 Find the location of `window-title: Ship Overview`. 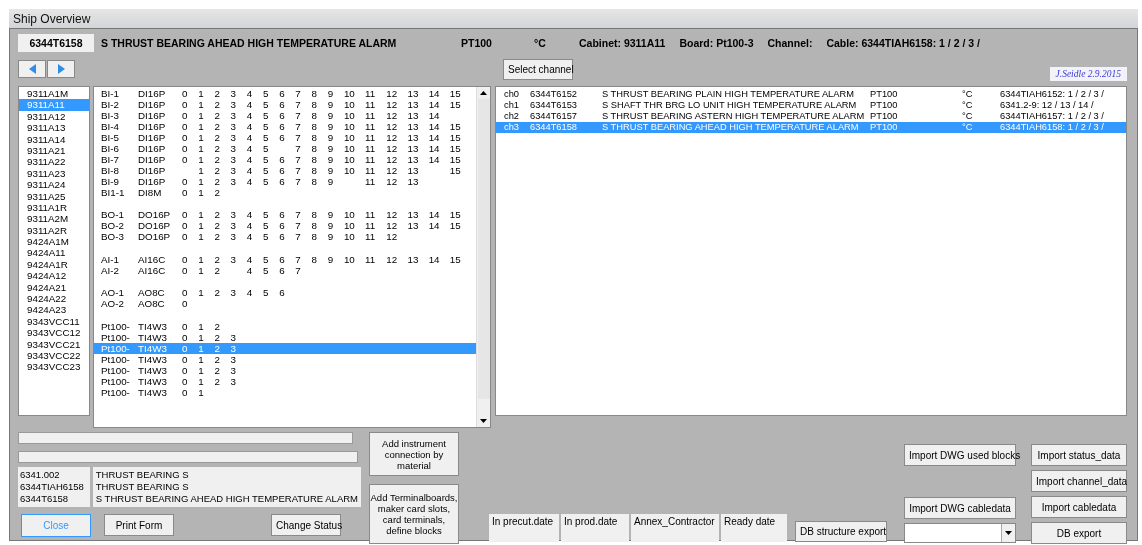

window-title: Ship Overview is located at coordinates (52, 18).